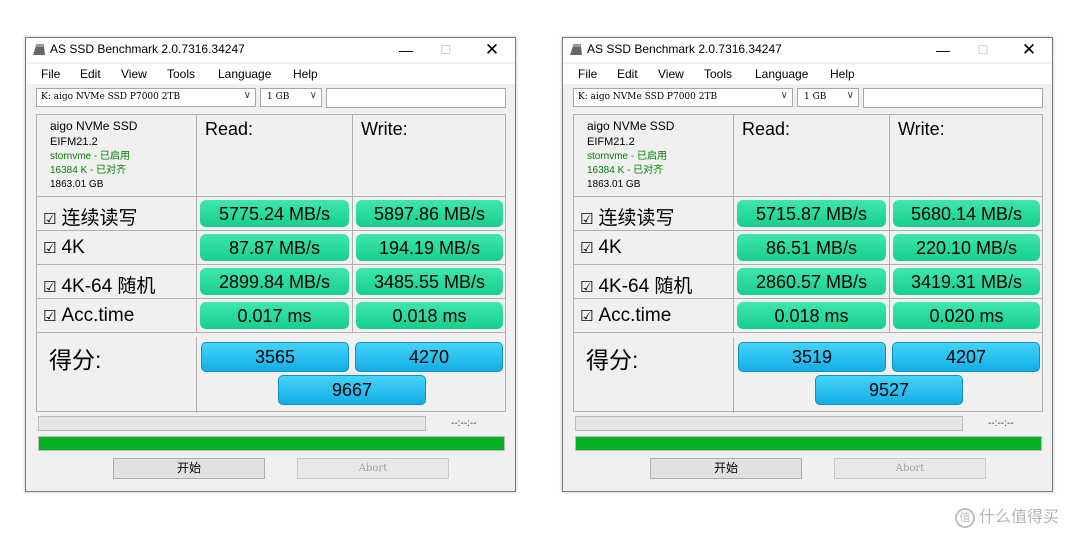 The width and height of the screenshot is (1080, 535). Describe the element at coordinates (769, 423) in the screenshot. I see `progress-bar-current` at that location.